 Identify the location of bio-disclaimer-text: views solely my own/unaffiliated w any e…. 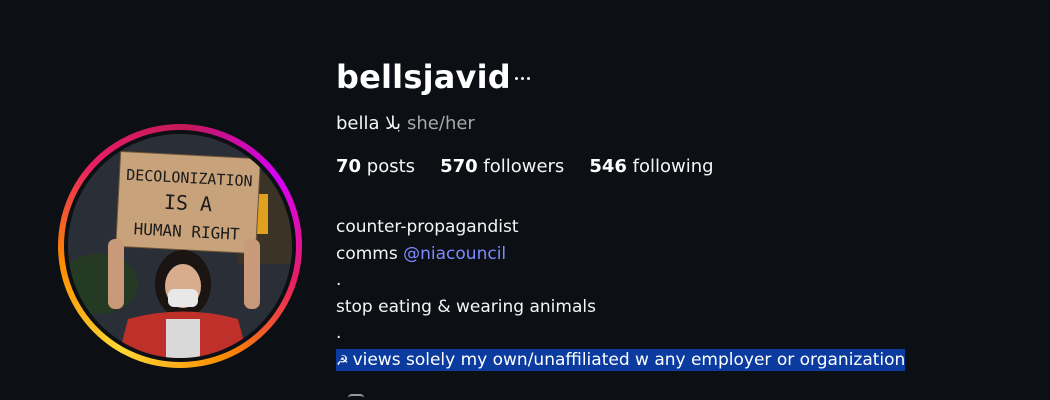
(629, 359).